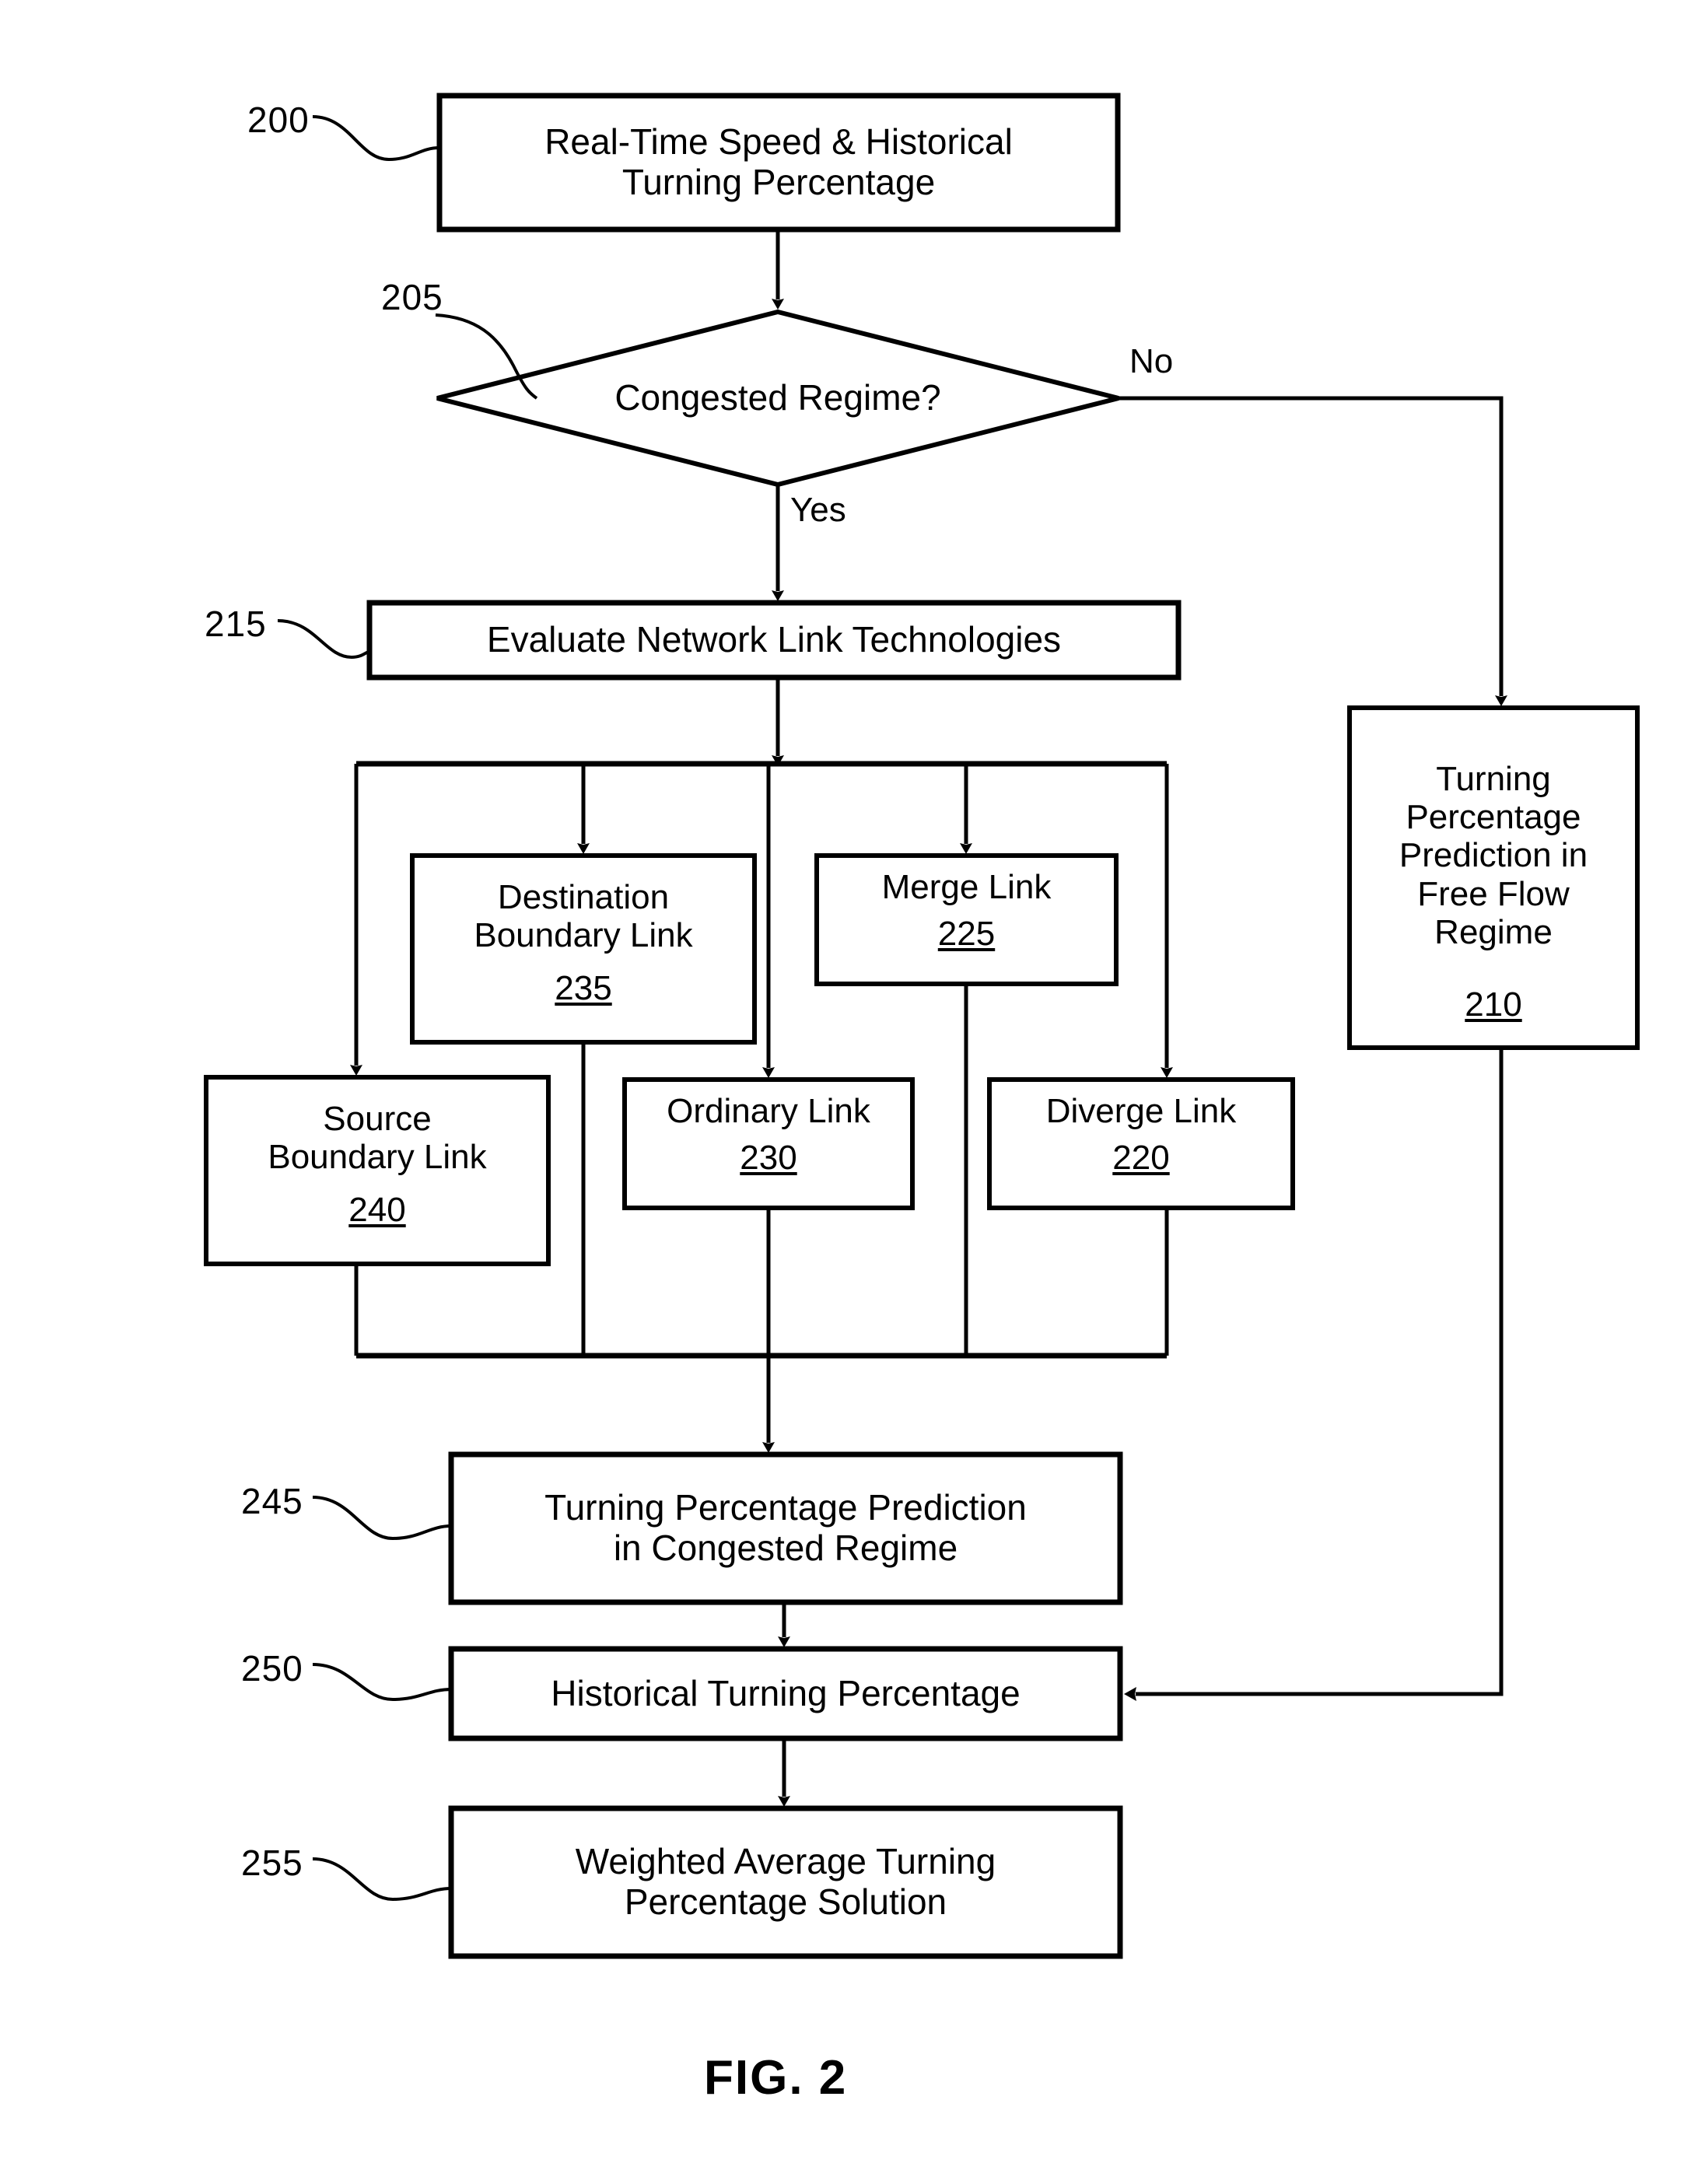  Describe the element at coordinates (966, 920) in the screenshot. I see `node-225-shape` at that location.